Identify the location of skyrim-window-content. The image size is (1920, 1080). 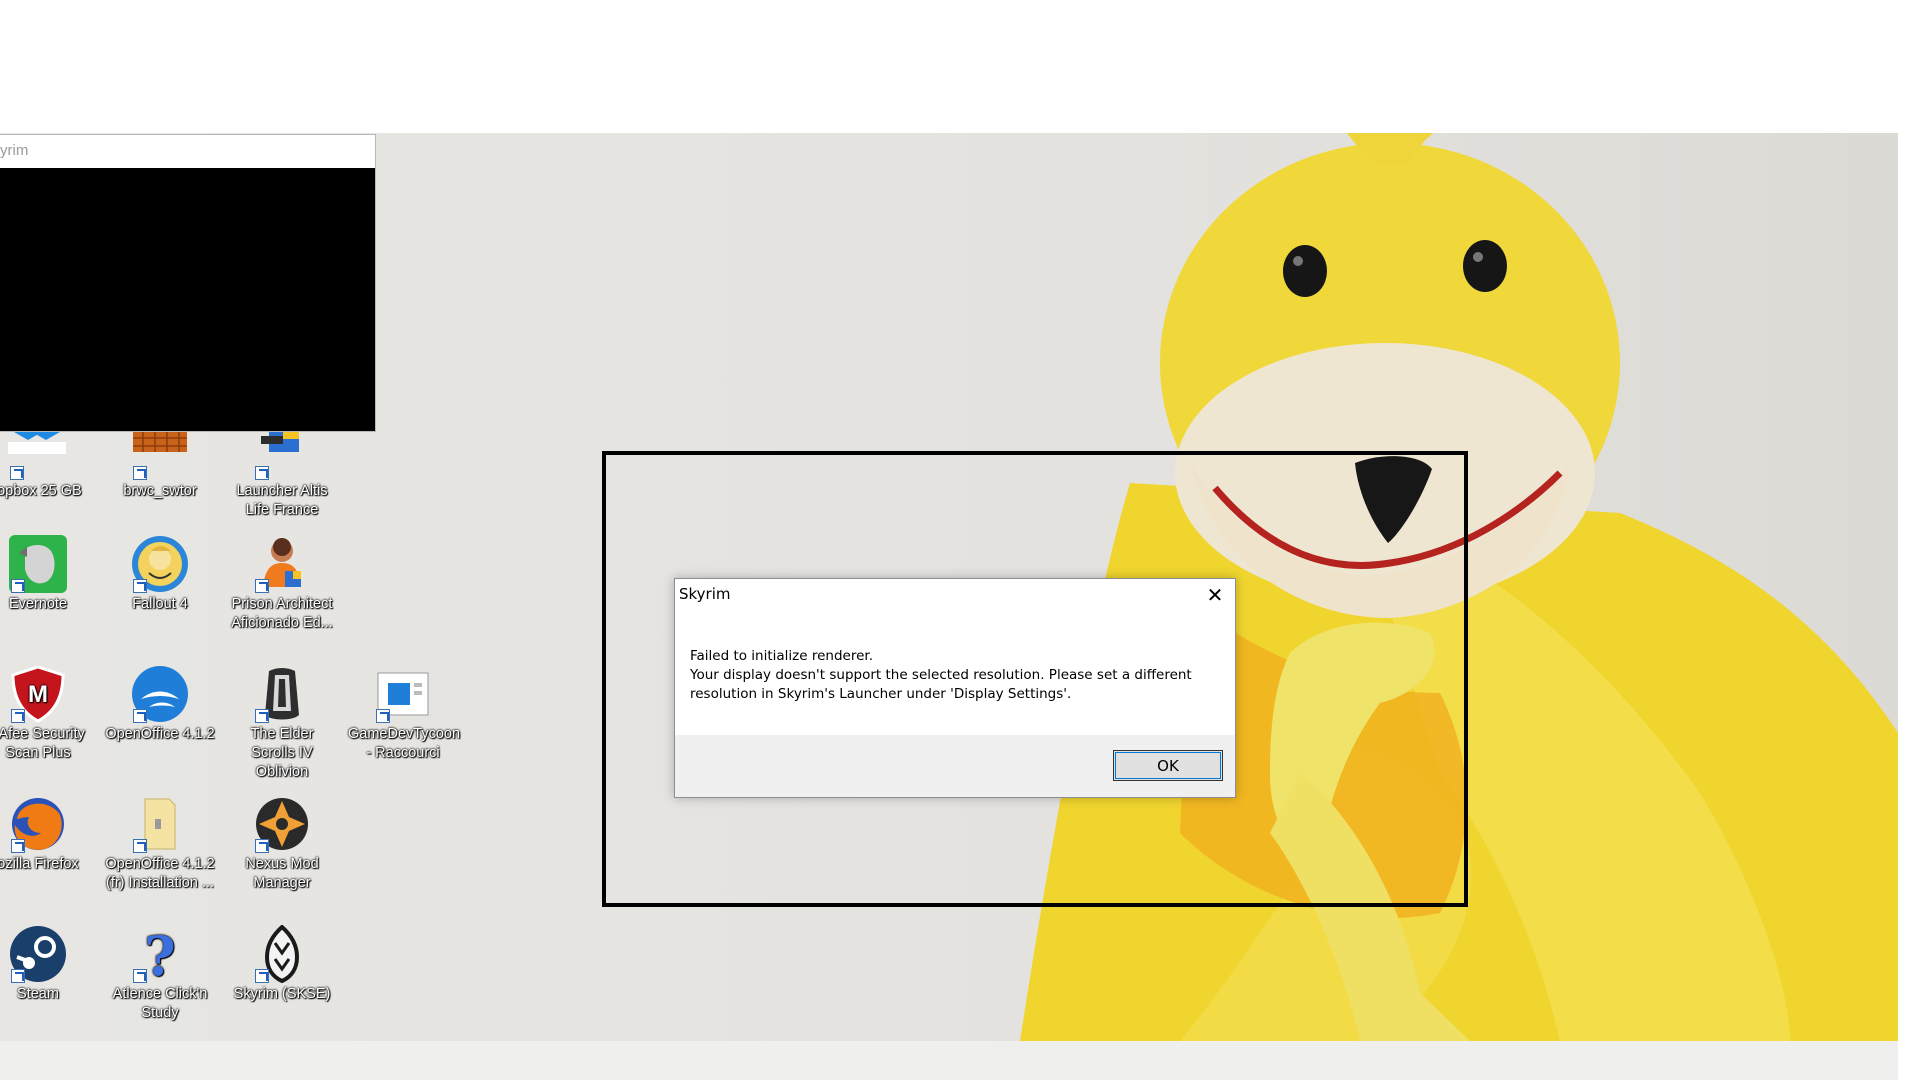
(187, 299).